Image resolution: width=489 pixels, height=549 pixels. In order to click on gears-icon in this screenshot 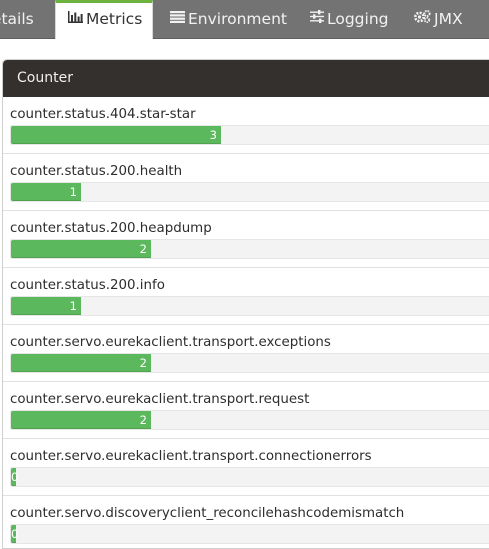, I will do `click(422, 18)`.